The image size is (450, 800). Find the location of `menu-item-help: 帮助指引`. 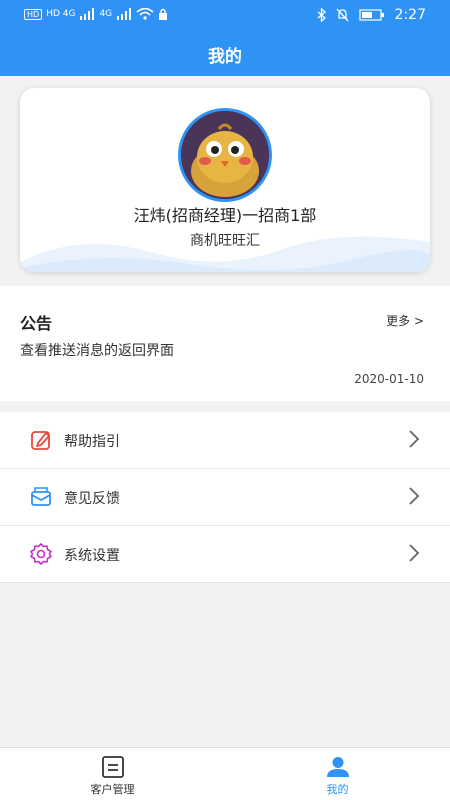

menu-item-help: 帮助指引 is located at coordinates (225, 440).